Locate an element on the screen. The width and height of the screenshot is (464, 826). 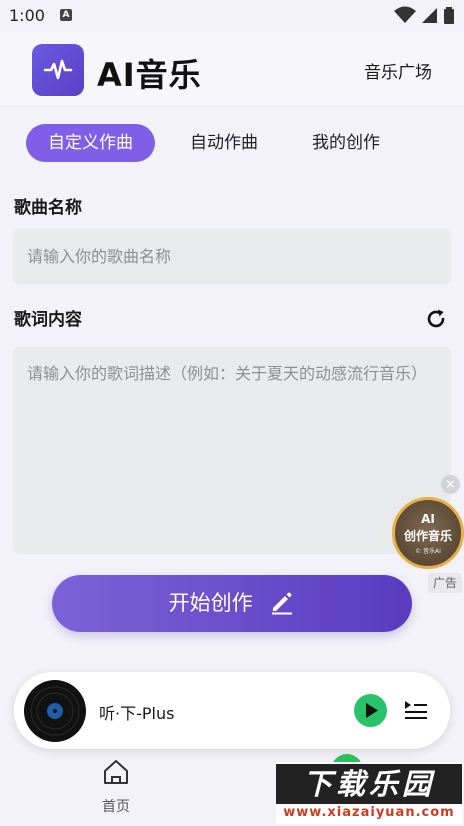
nav-home-label: 首页 is located at coordinates (116, 807).